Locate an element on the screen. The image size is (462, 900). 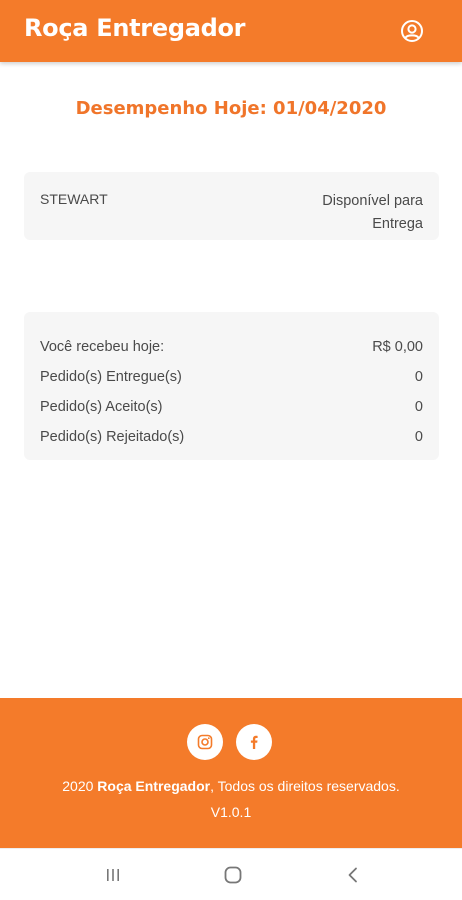
recent-apps-button is located at coordinates (113, 875).